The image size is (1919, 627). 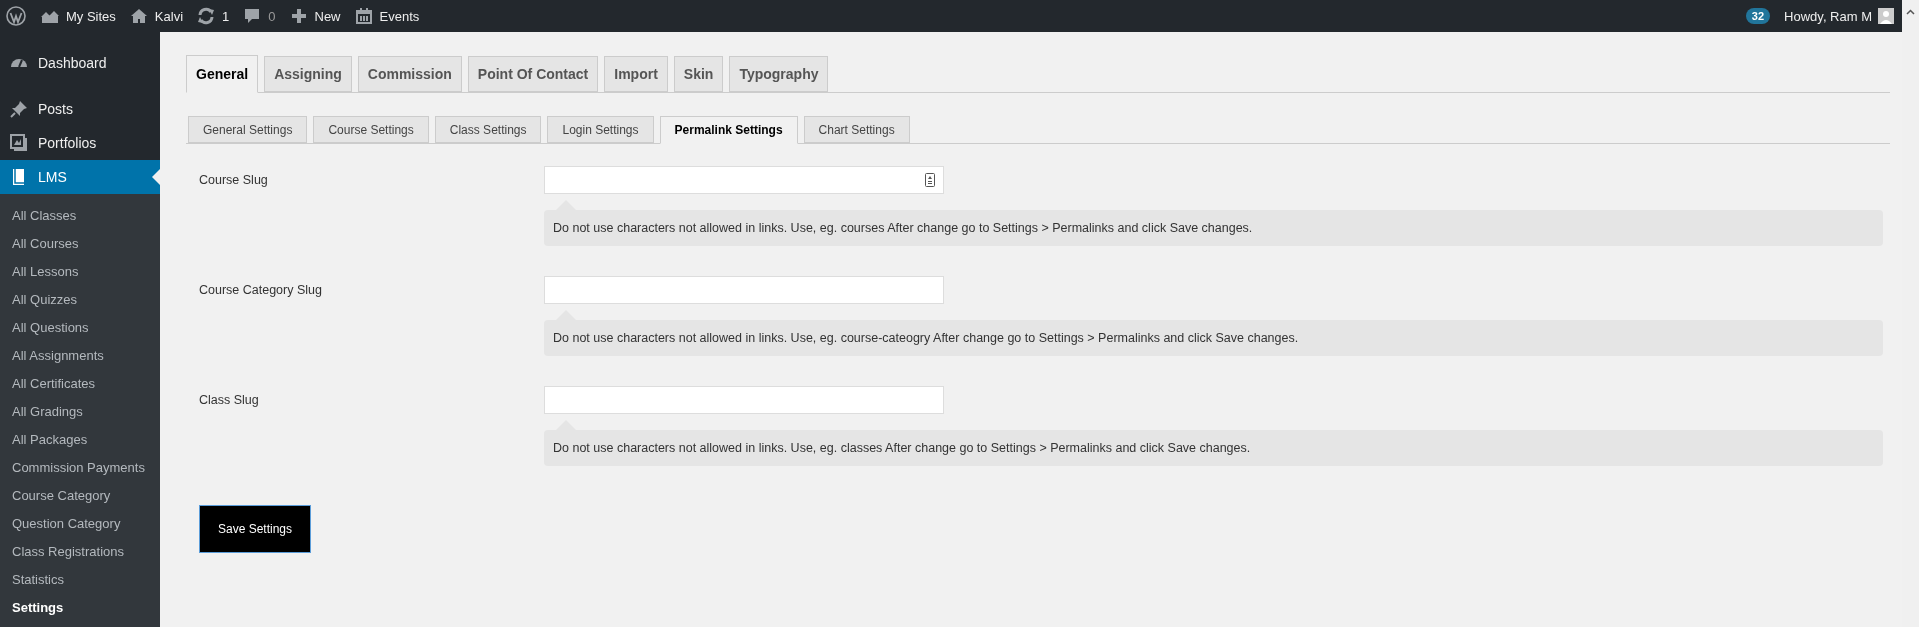 I want to click on tab: Login Settings, so click(x=600, y=129).